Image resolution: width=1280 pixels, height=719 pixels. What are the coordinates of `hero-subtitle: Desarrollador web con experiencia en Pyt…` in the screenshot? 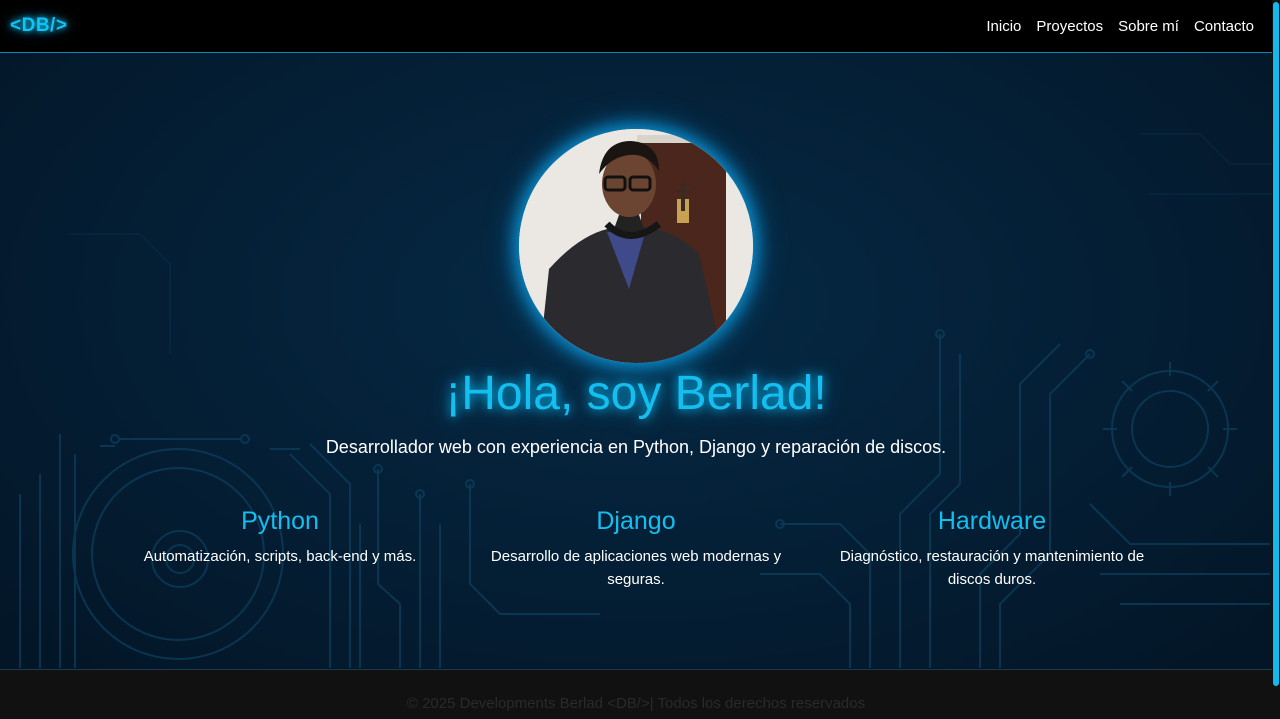 It's located at (636, 447).